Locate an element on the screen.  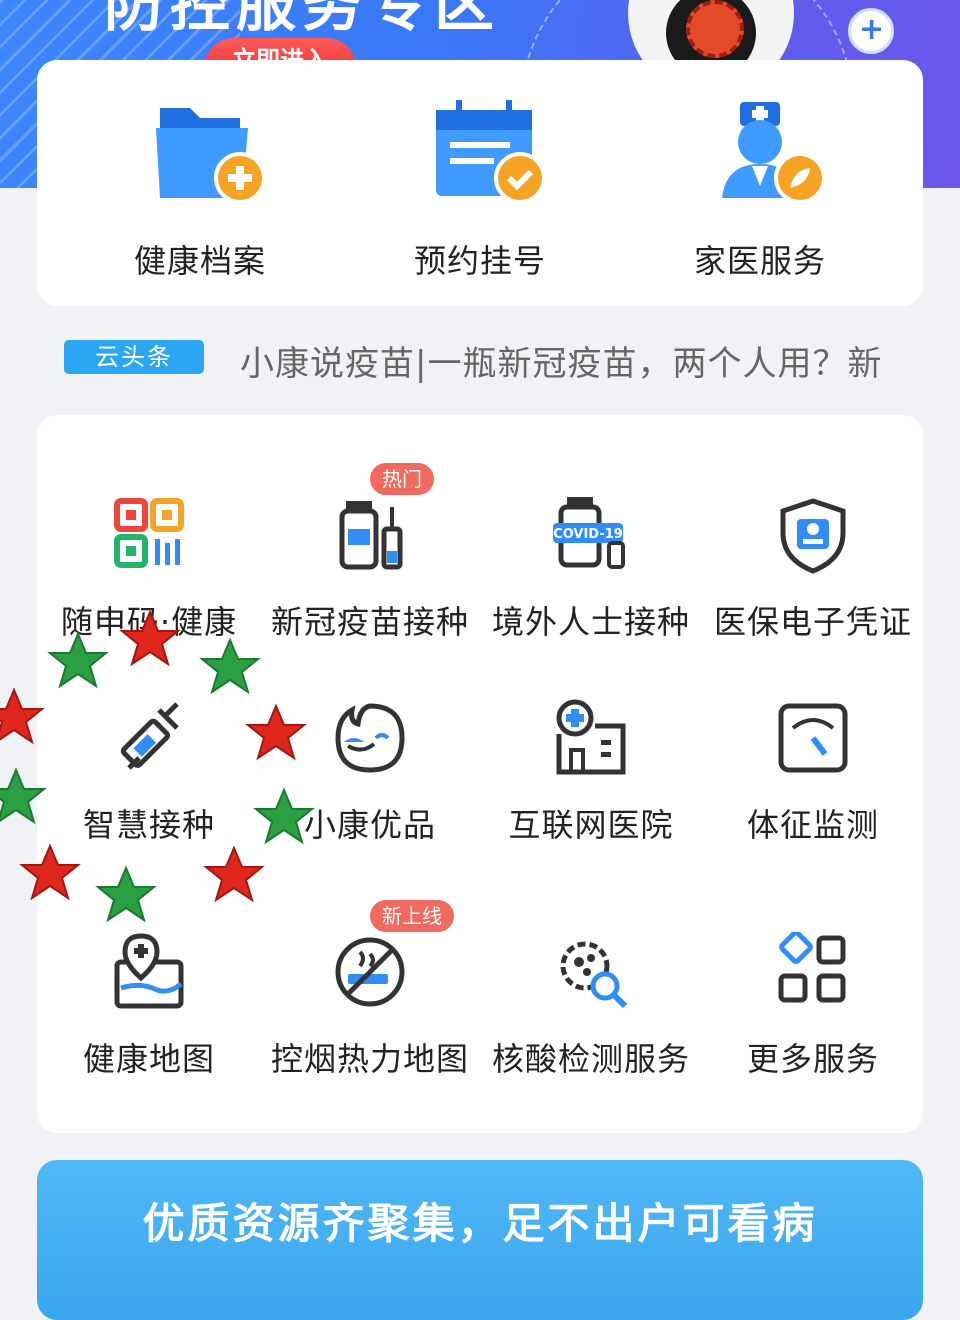
health-code-label: 随申码·健康 is located at coordinates (149, 622).